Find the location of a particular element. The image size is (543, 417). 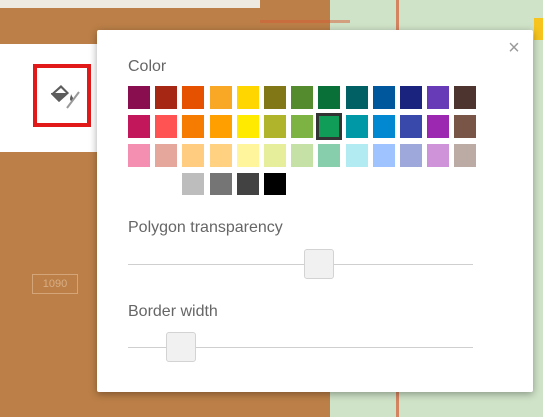

close-button: × is located at coordinates (514, 48).